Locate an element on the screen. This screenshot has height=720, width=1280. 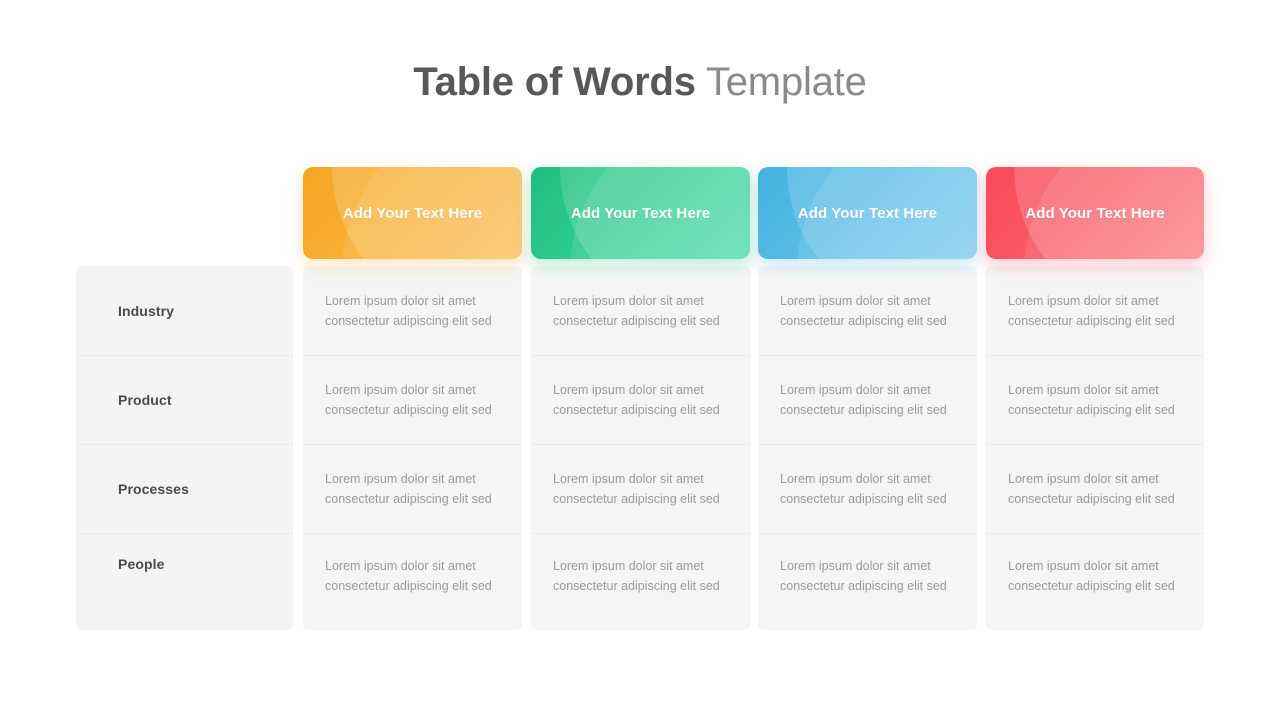
table-row: Product is located at coordinates (184, 399).